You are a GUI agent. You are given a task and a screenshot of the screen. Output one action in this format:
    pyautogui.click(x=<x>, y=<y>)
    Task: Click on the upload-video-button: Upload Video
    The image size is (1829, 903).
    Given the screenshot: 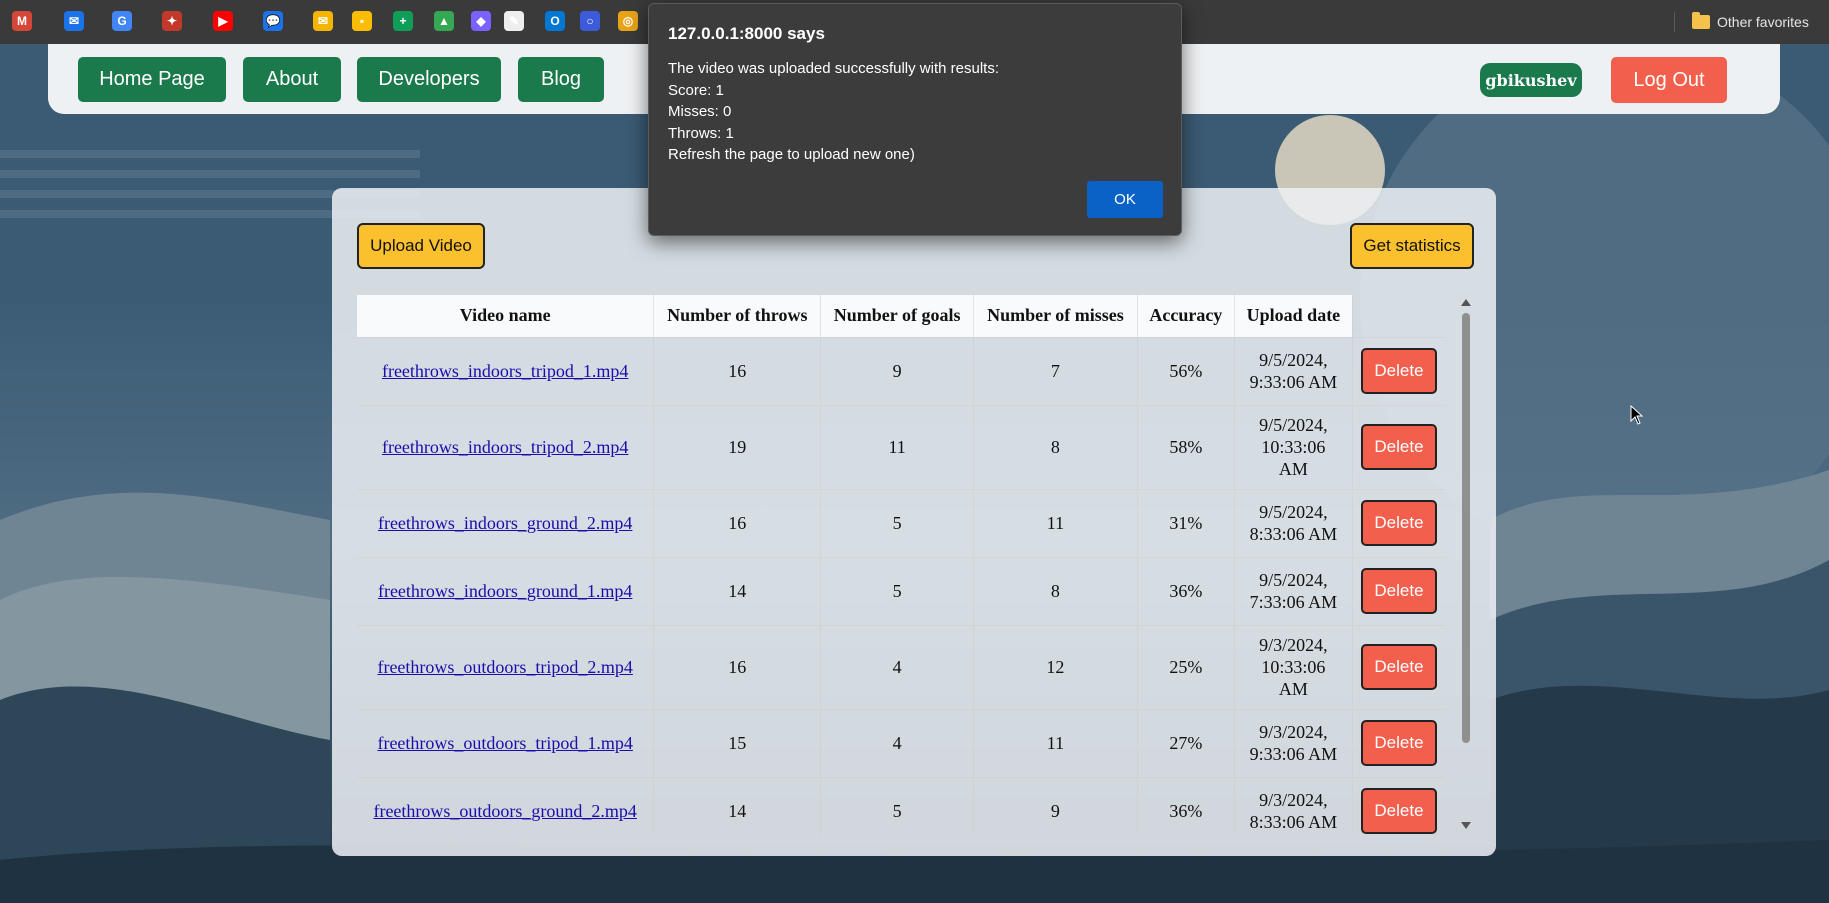 What is the action you would take?
    pyautogui.click(x=421, y=246)
    